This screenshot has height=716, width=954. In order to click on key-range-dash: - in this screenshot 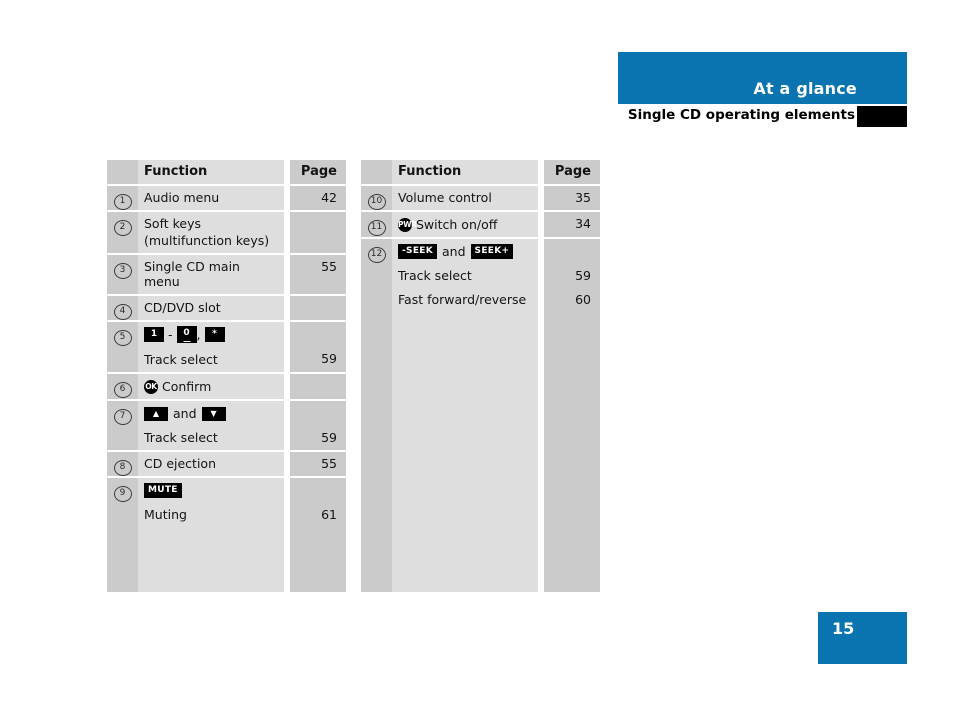, I will do `click(170, 334)`.